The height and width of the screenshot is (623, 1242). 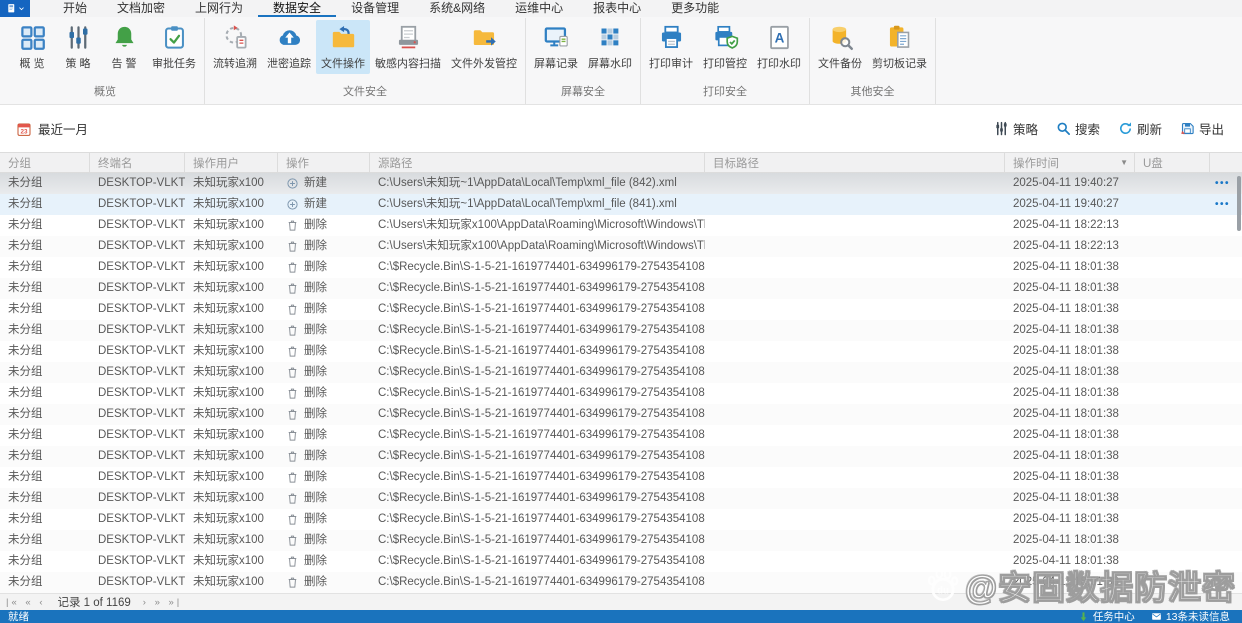 What do you see at coordinates (174, 47) in the screenshot?
I see `ribbon-button-审批任务: 审批任务` at bounding box center [174, 47].